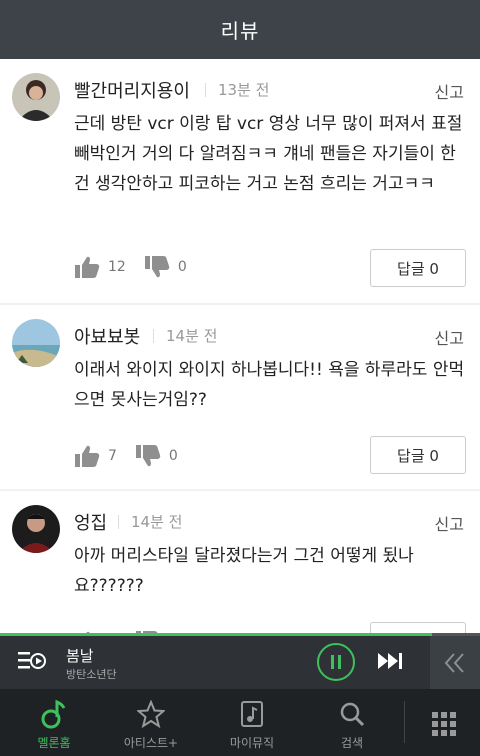  I want to click on tab-search: 검색, so click(352, 722).